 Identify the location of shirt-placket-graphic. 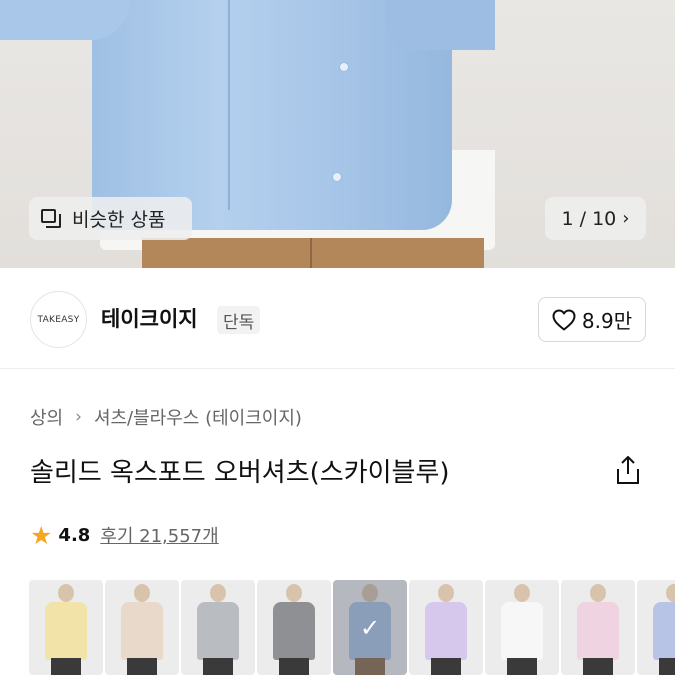
(229, 105).